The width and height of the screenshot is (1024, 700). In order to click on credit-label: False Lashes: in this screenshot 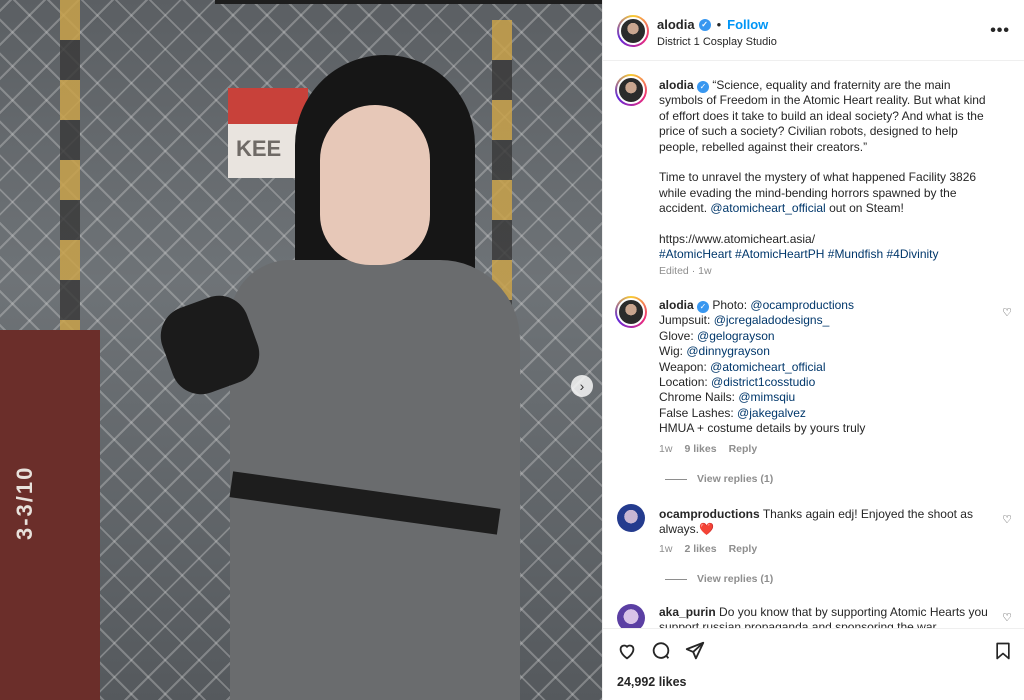, I will do `click(698, 412)`.